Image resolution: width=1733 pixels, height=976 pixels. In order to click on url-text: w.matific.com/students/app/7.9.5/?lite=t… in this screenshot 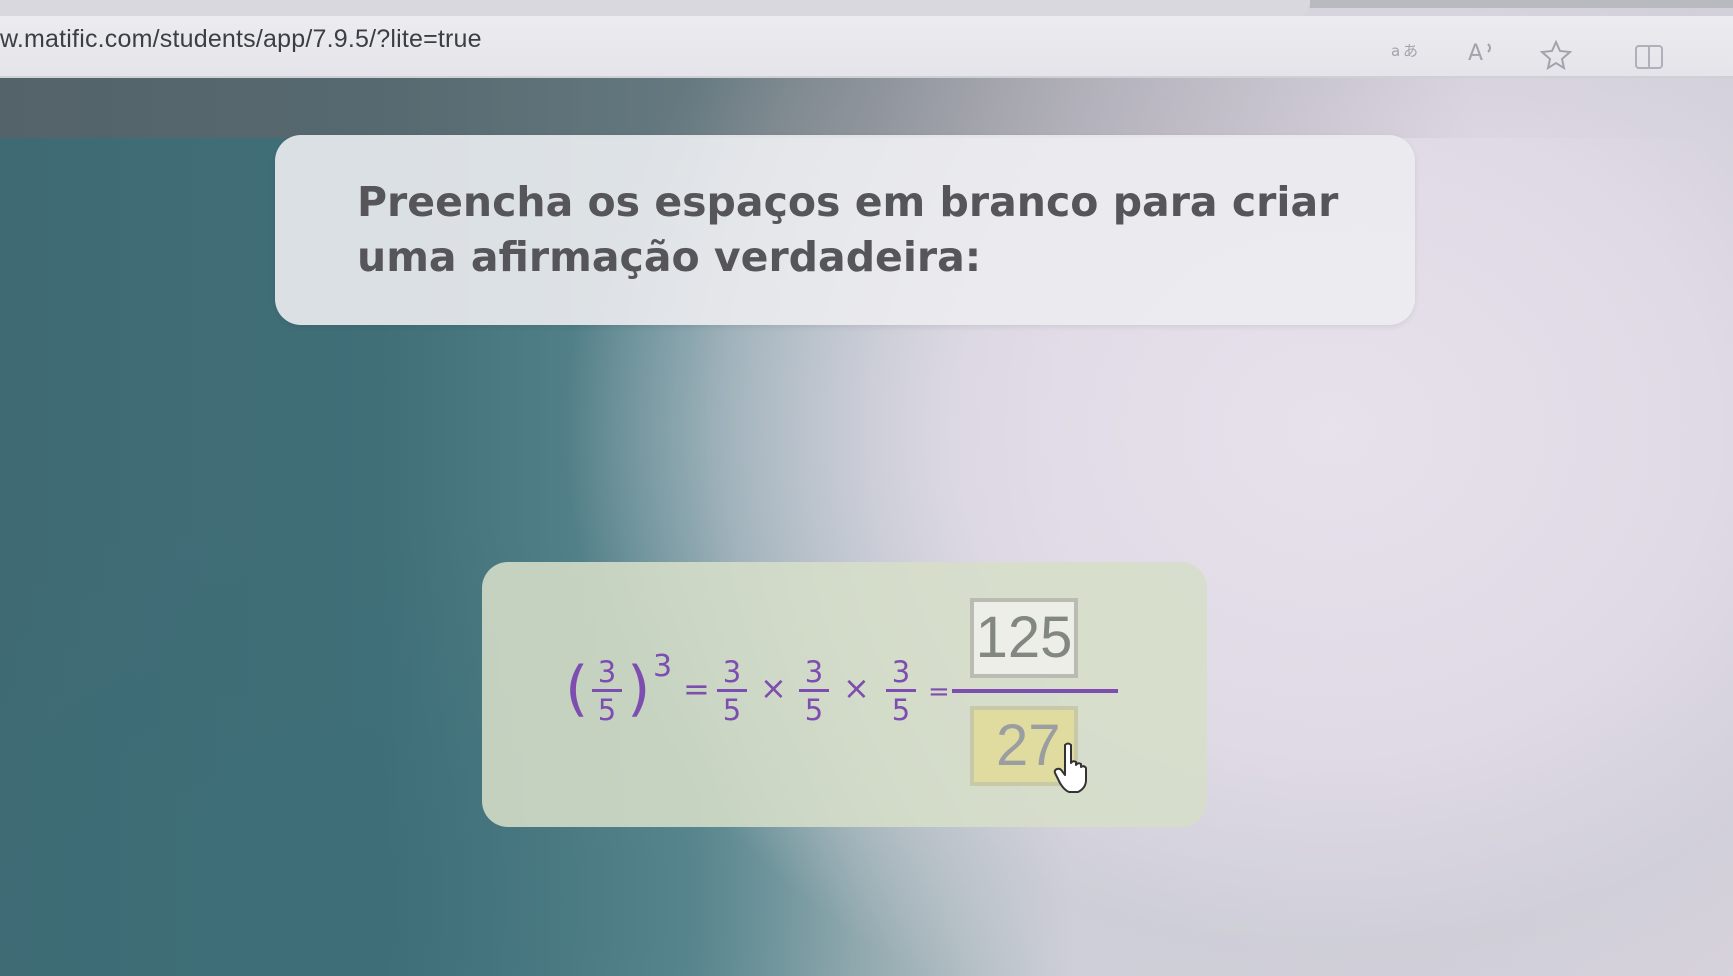, I will do `click(241, 39)`.